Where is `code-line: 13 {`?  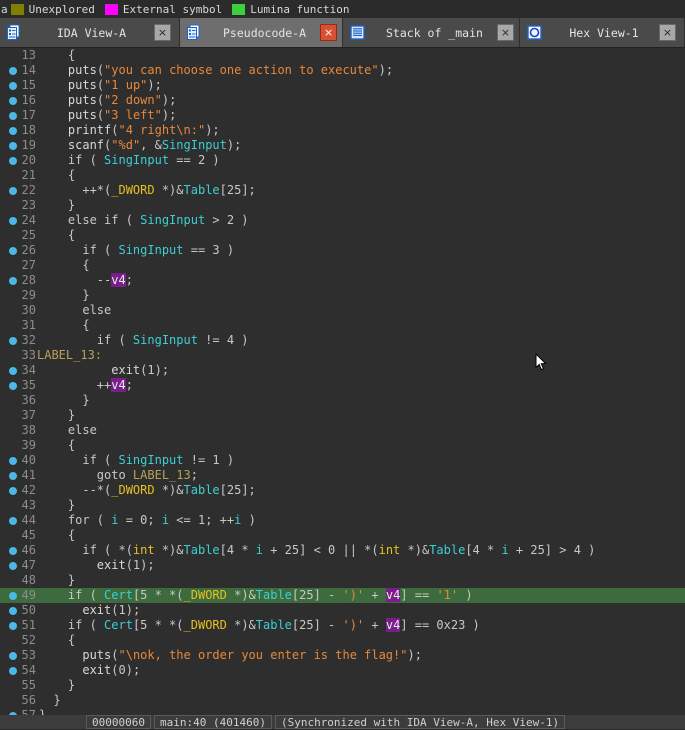
code-line: 13 { is located at coordinates (342, 55).